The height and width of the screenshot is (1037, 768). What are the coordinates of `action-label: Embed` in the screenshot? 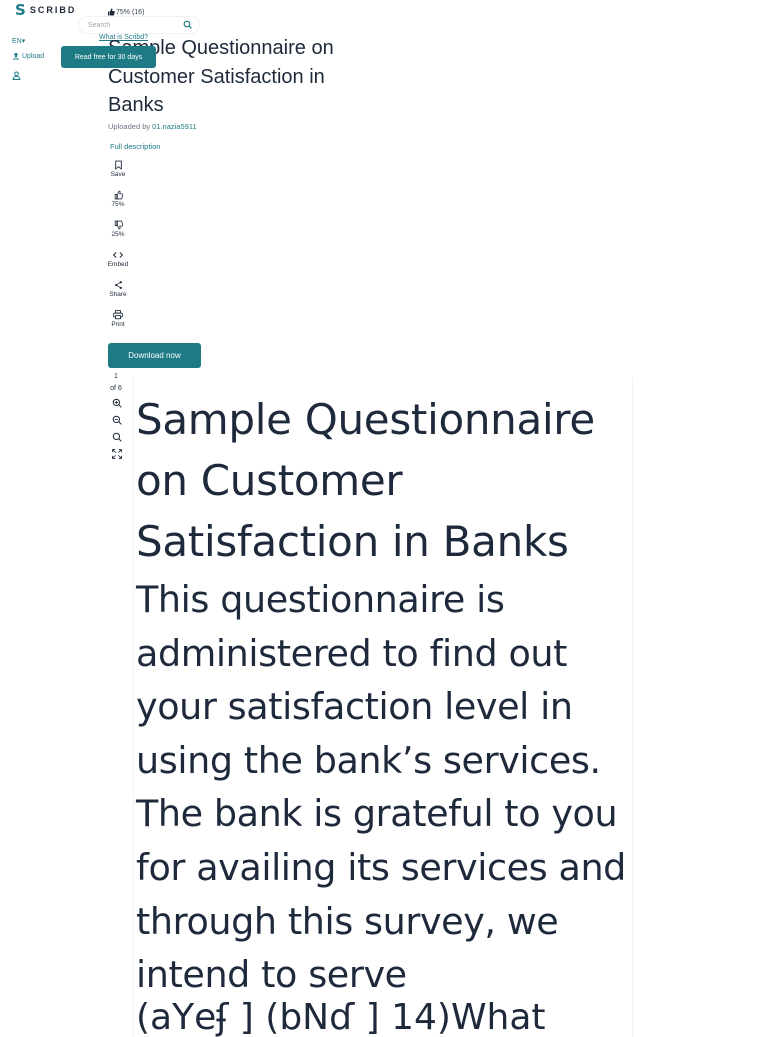 It's located at (118, 264).